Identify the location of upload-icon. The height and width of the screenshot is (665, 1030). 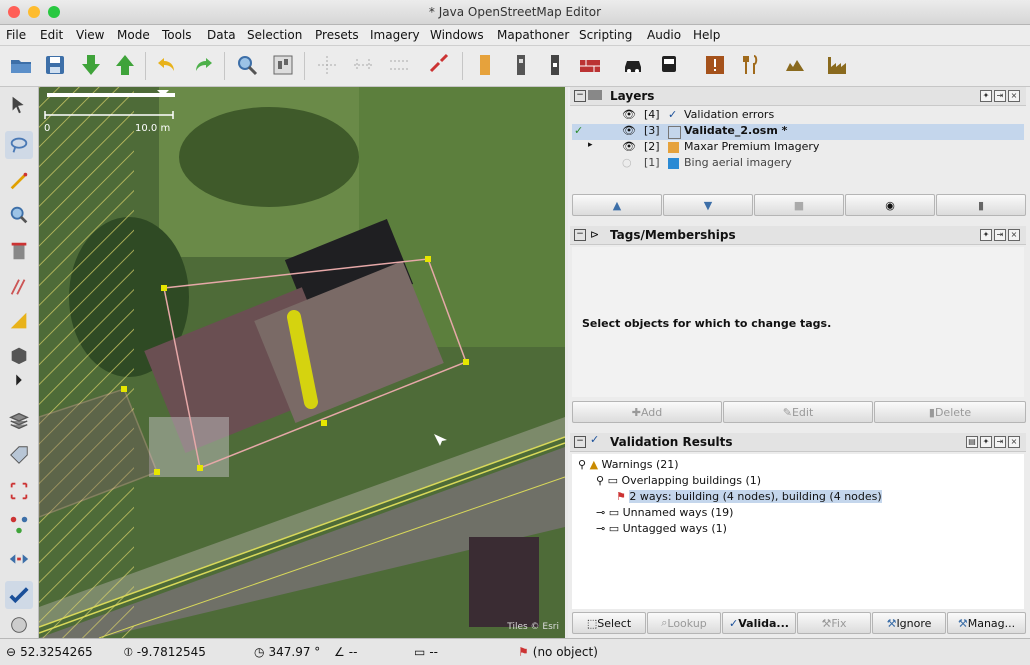
(125, 65).